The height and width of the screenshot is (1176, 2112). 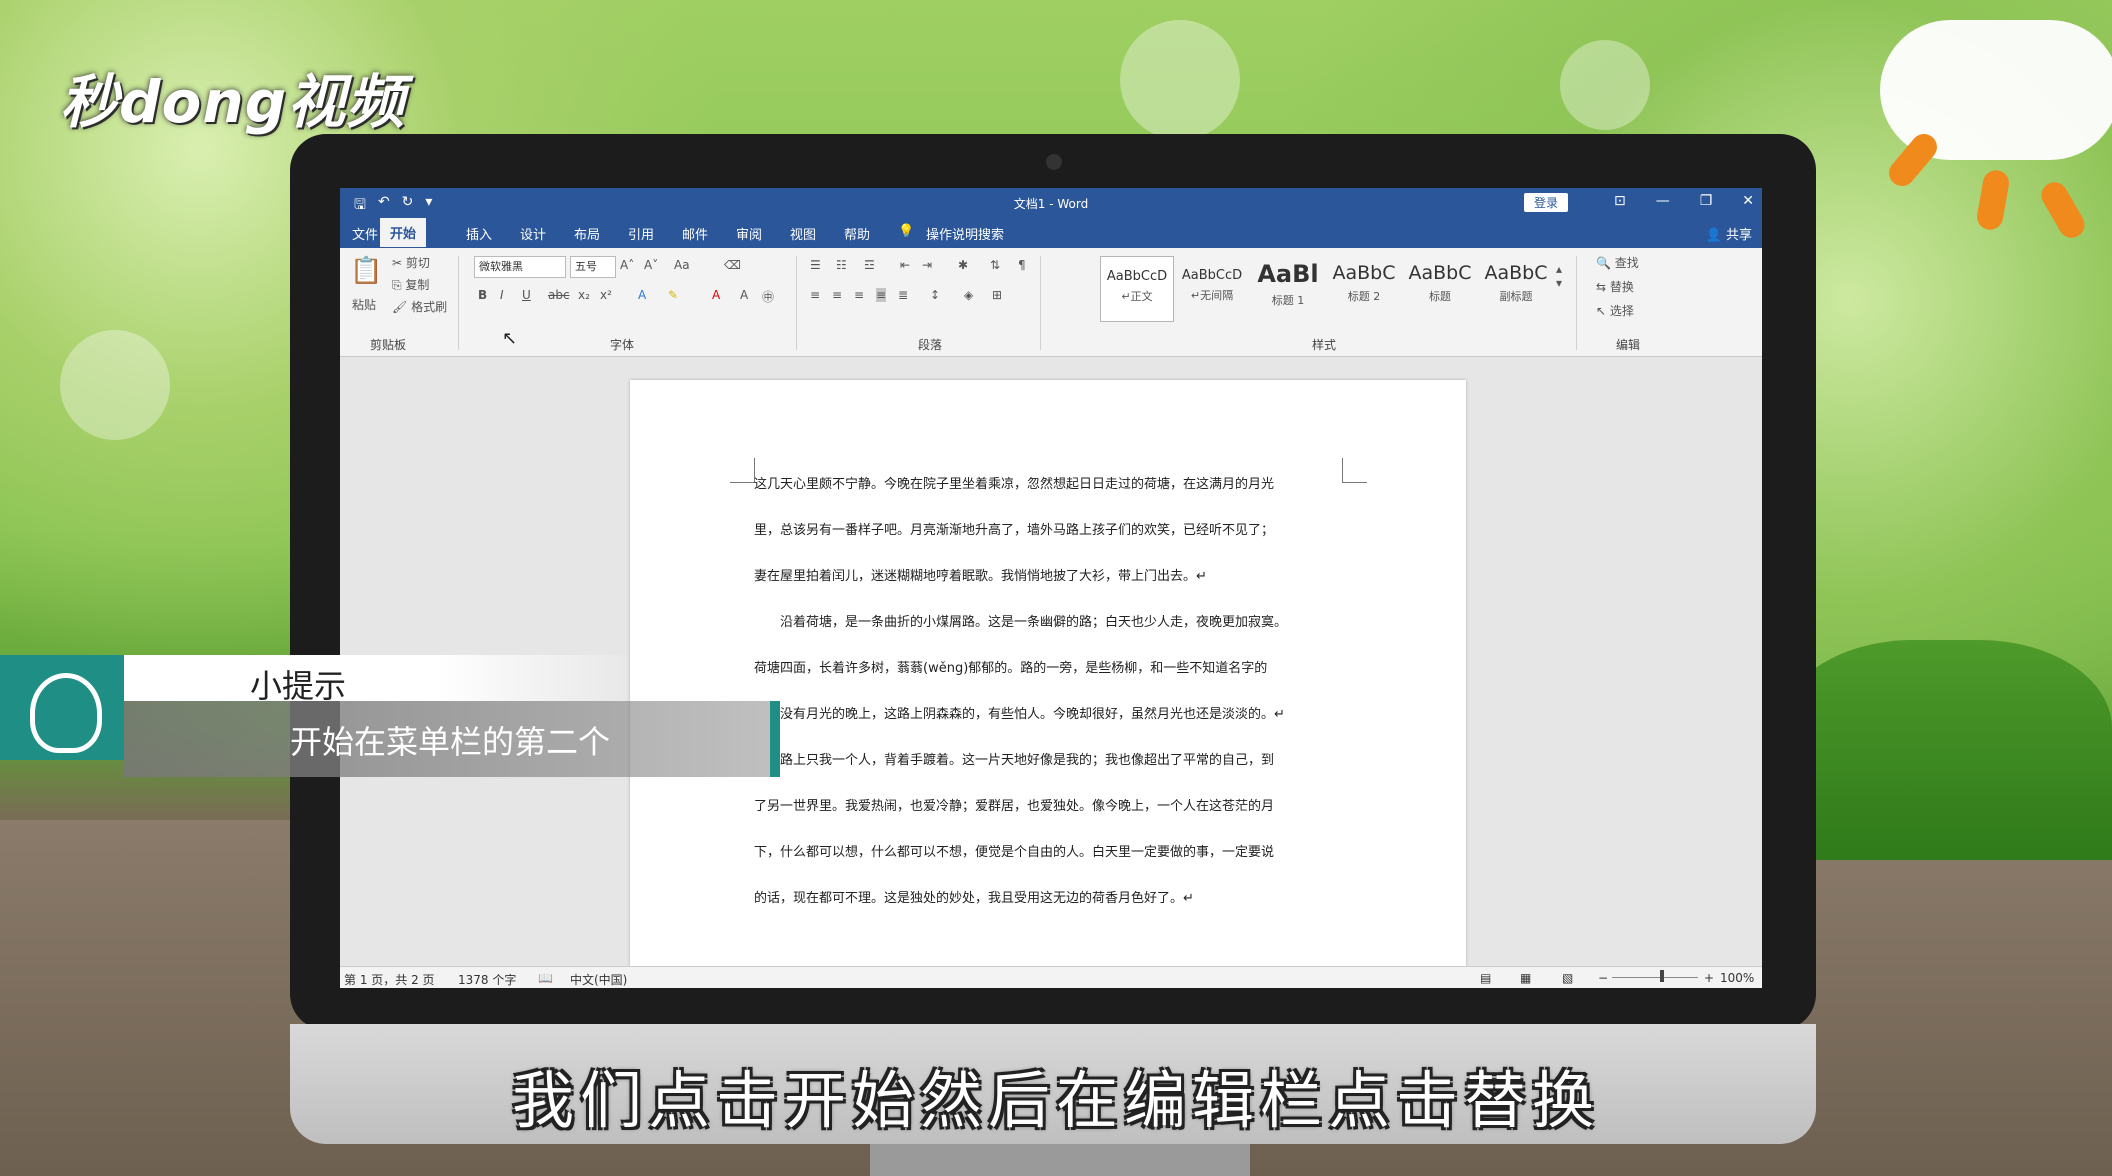 I want to click on justify-icon: ≡, so click(x=881, y=295).